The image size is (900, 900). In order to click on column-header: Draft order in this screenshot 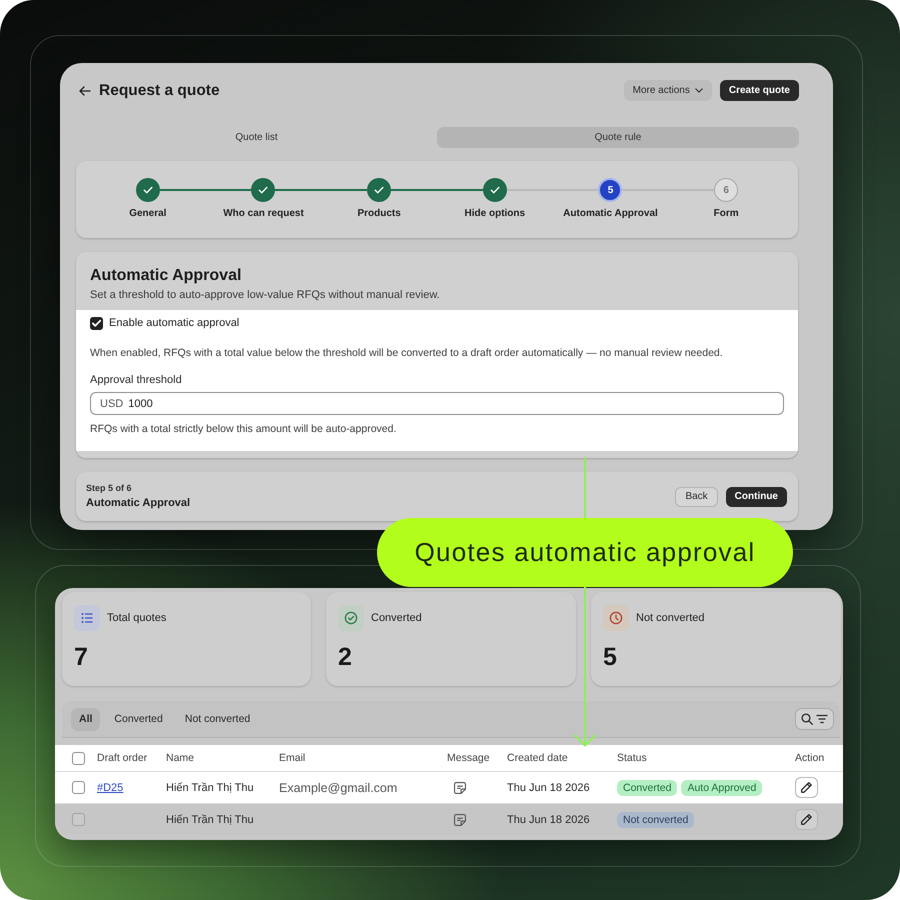, I will do `click(122, 758)`.